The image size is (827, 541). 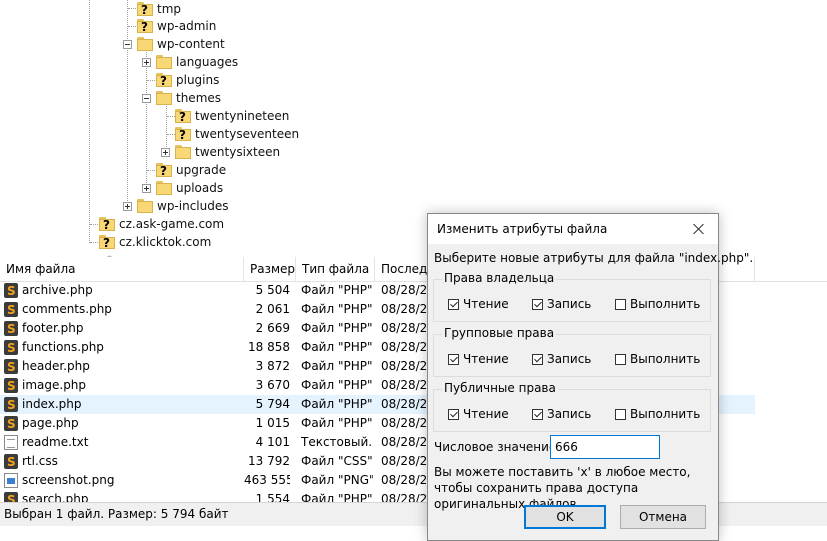 I want to click on file-name-cell: header.php, so click(x=124, y=366).